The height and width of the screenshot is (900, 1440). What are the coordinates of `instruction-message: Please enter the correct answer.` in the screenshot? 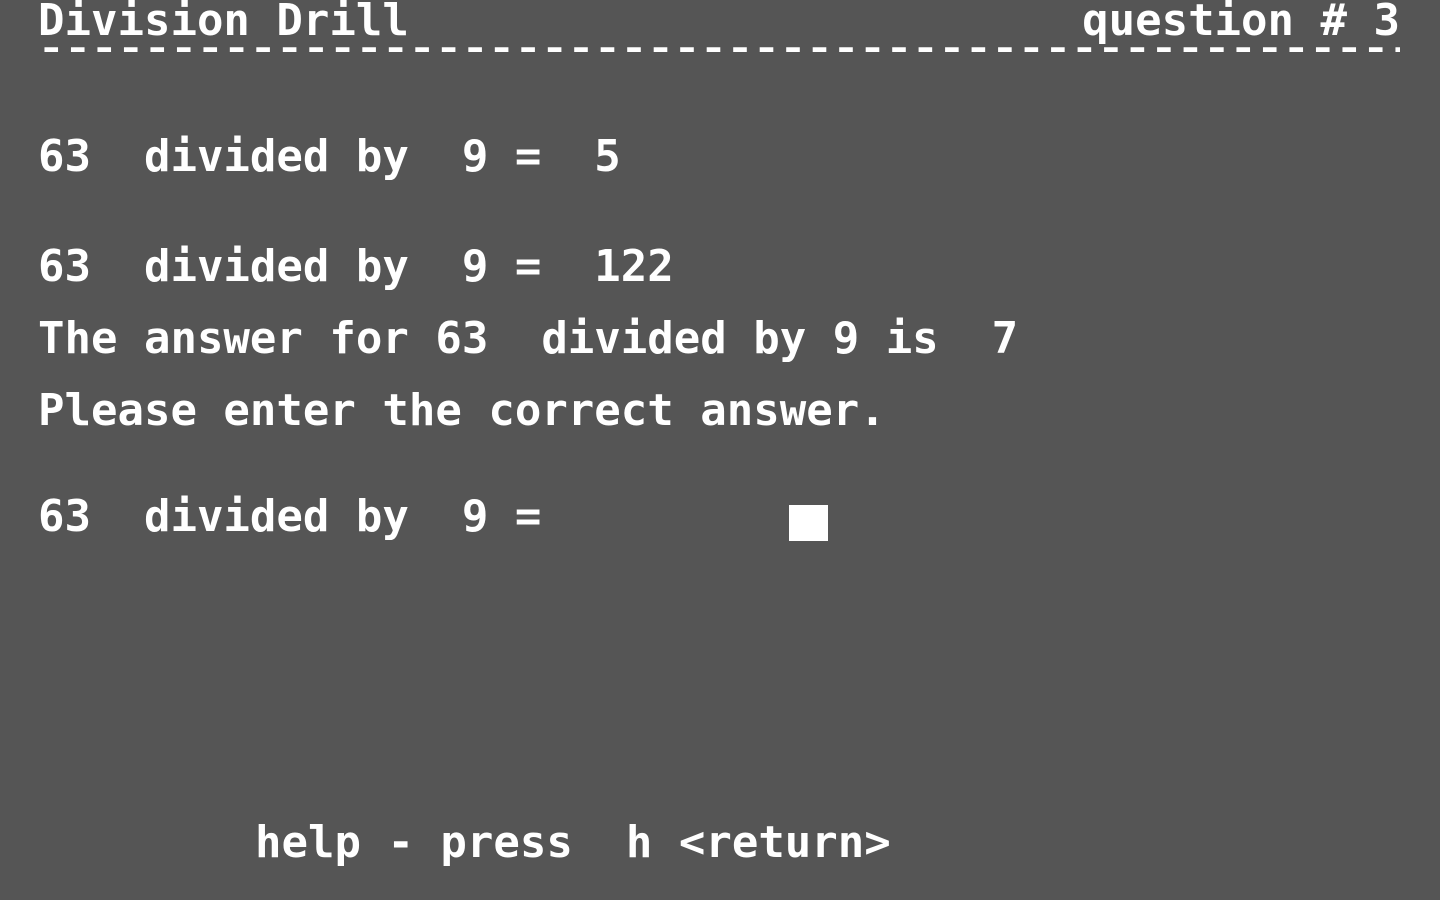 It's located at (462, 410).